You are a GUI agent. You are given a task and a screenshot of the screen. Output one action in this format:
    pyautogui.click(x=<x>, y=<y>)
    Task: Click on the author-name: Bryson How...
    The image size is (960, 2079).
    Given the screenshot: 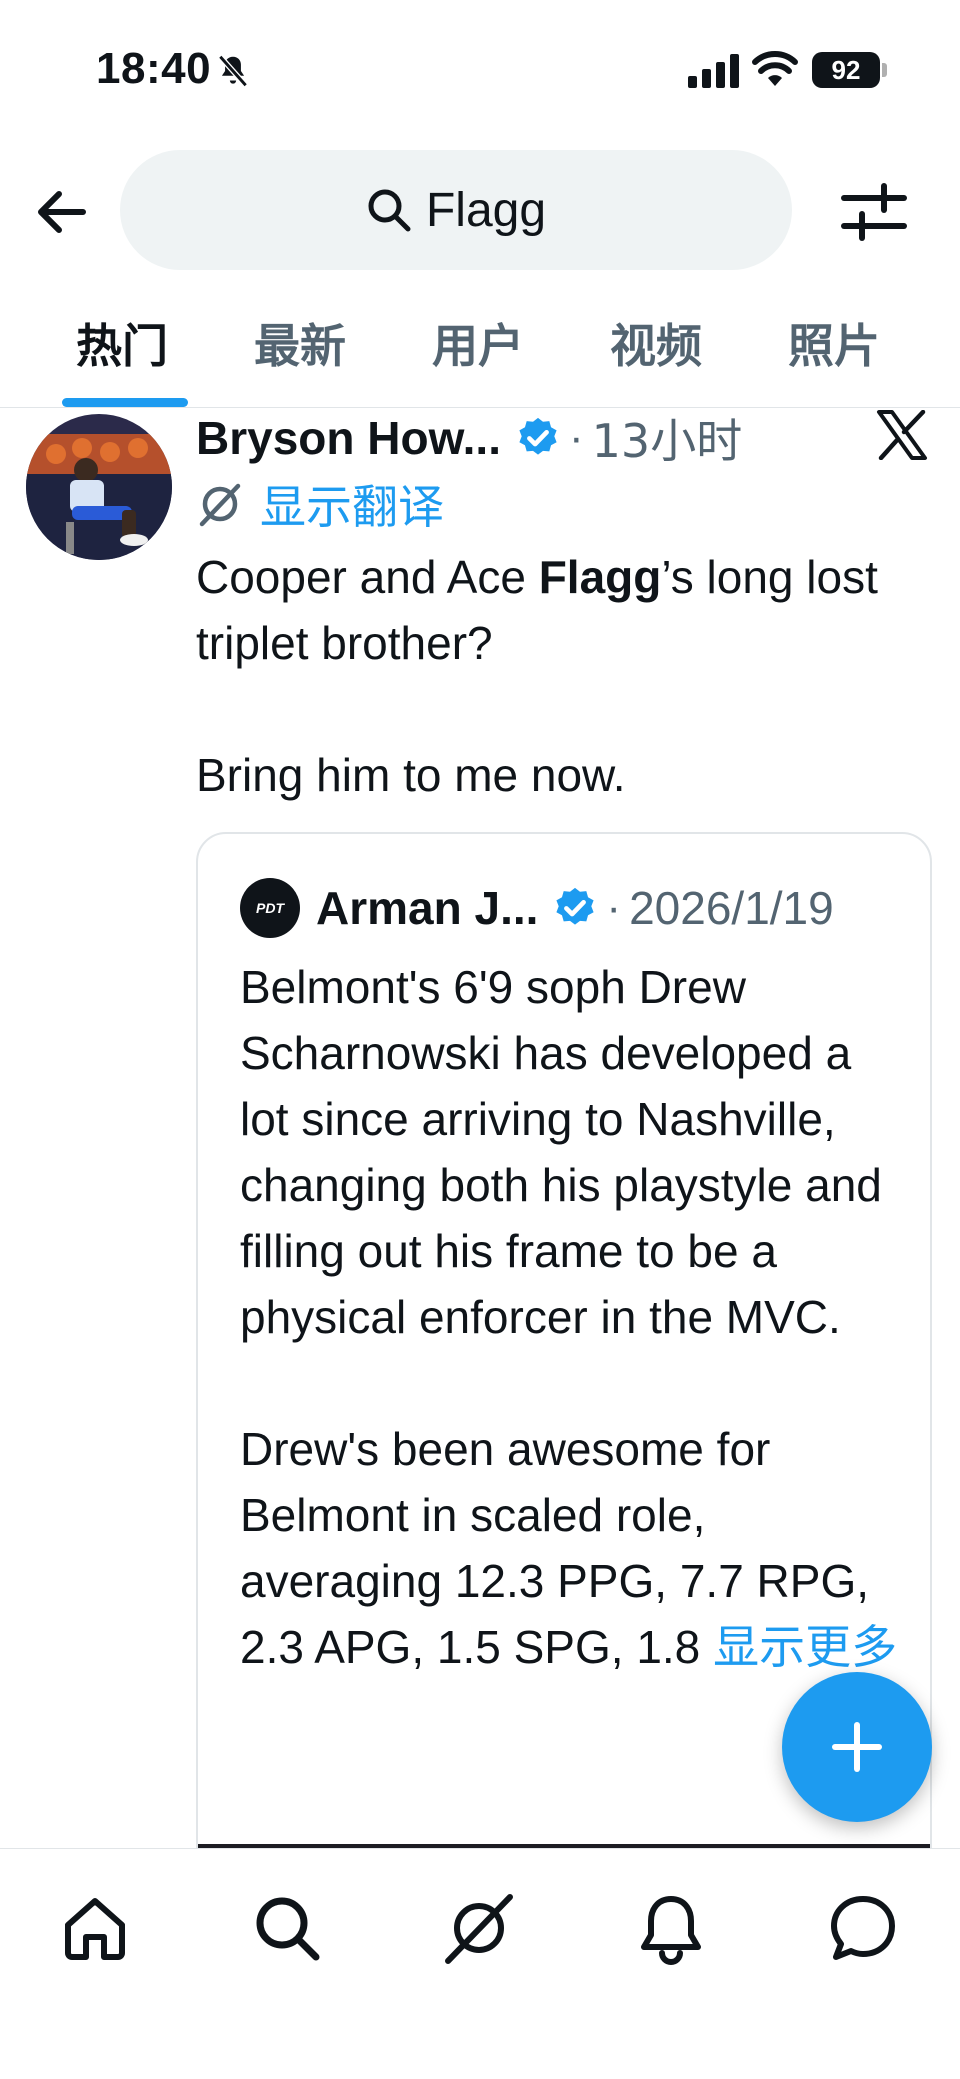 What is the action you would take?
    pyautogui.click(x=348, y=438)
    